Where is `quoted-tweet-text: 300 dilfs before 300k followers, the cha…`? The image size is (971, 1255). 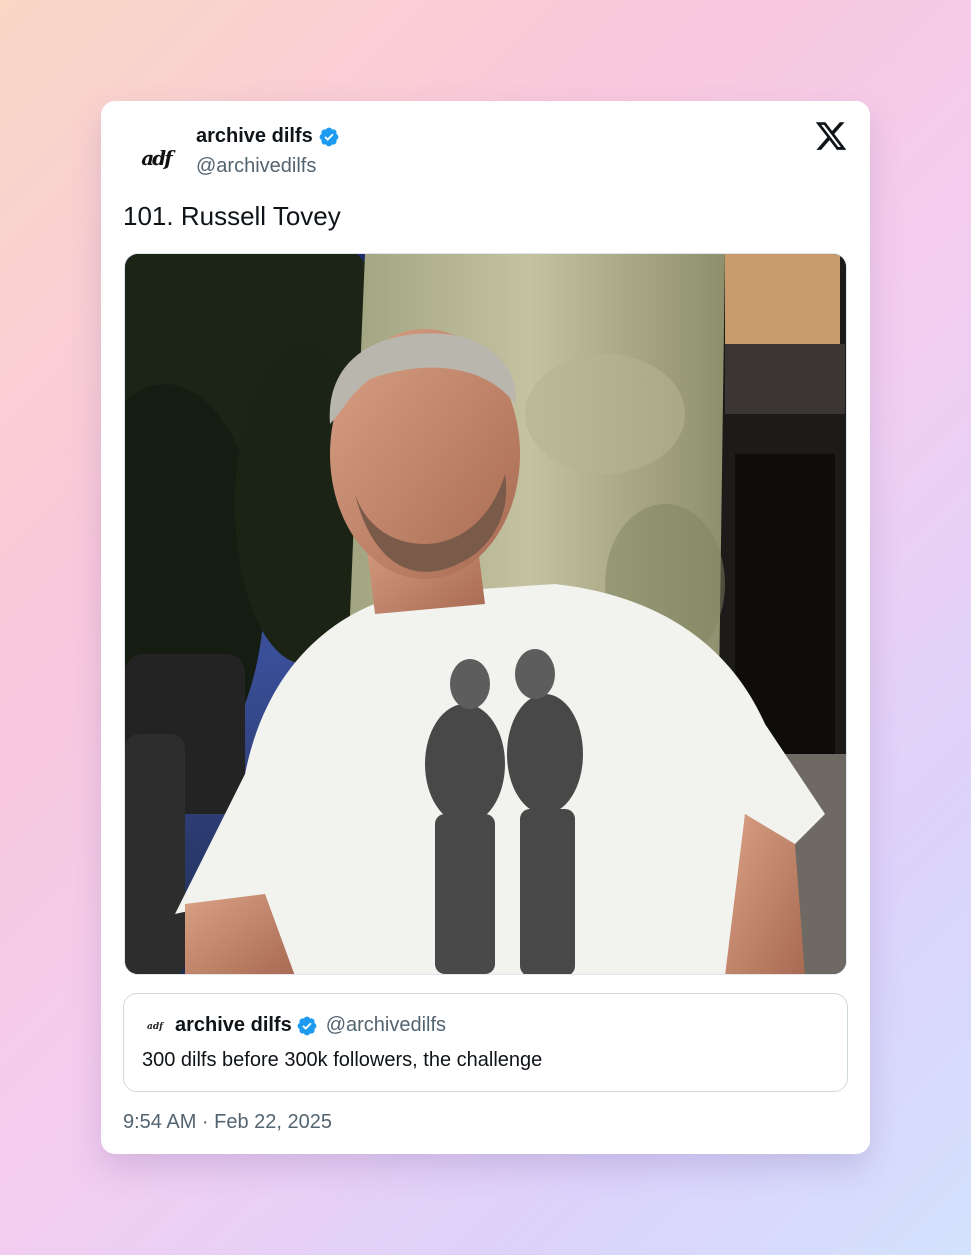
quoted-tweet-text: 300 dilfs before 300k followers, the cha… is located at coordinates (342, 1060).